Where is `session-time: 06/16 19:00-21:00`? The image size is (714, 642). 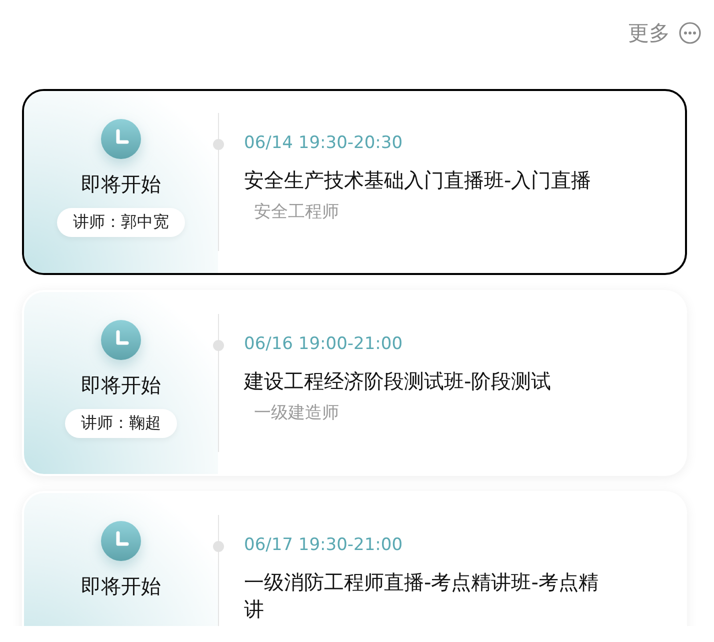 session-time: 06/16 19:00-21:00 is located at coordinates (324, 344).